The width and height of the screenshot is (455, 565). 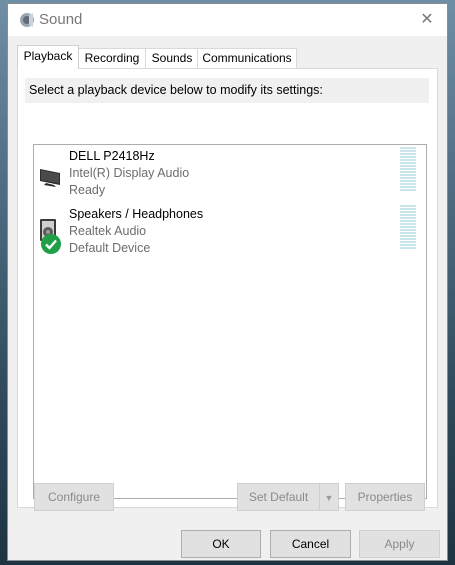 What do you see at coordinates (74, 497) in the screenshot?
I see `configure-button: Configure` at bounding box center [74, 497].